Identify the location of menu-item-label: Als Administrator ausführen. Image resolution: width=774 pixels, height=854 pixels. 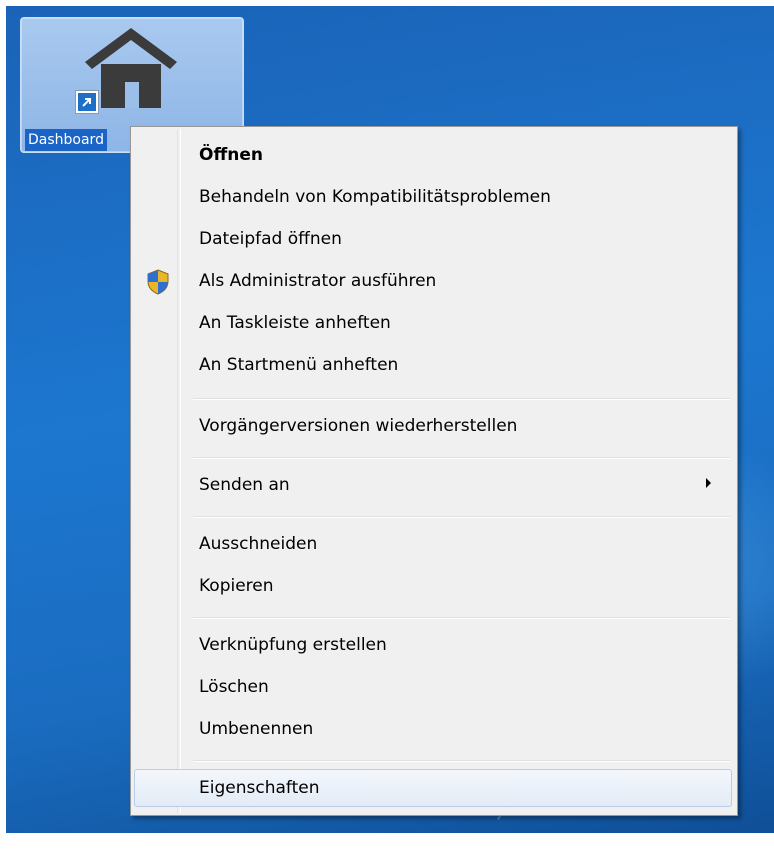
(318, 281).